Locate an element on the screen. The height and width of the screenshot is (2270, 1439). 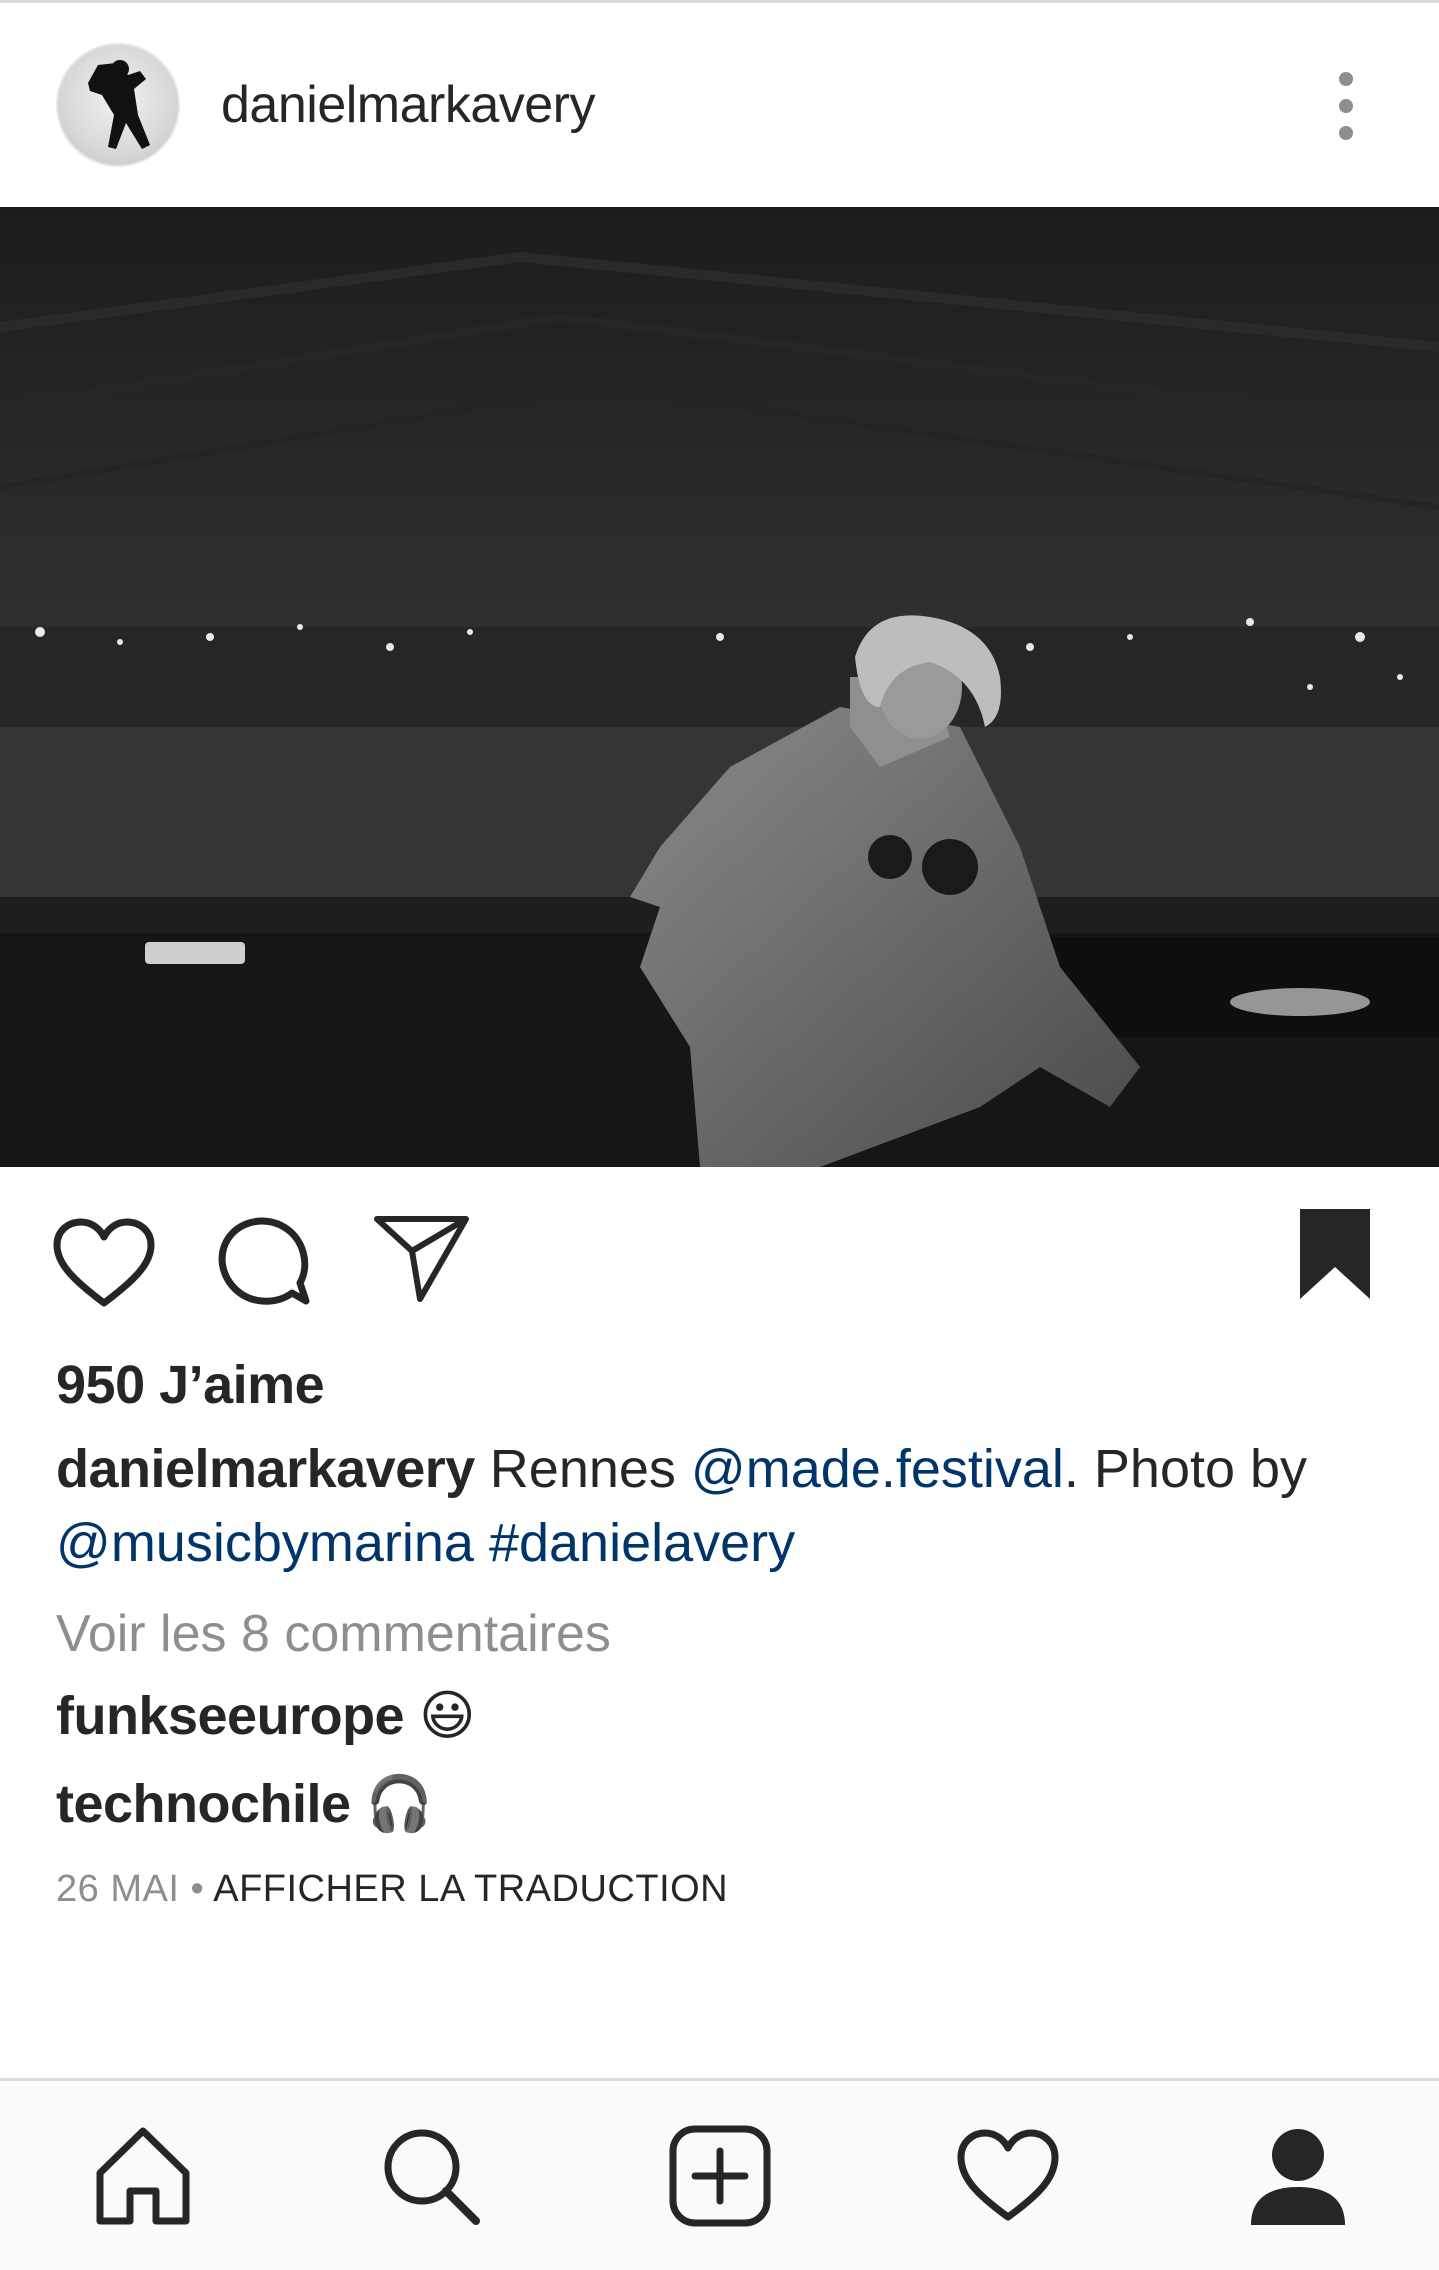
activity-heart-icon is located at coordinates (1008, 2175).